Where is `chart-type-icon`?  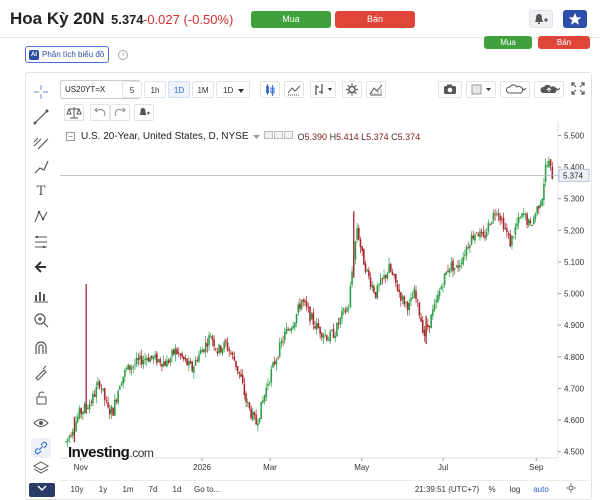 chart-type-icon is located at coordinates (376, 89).